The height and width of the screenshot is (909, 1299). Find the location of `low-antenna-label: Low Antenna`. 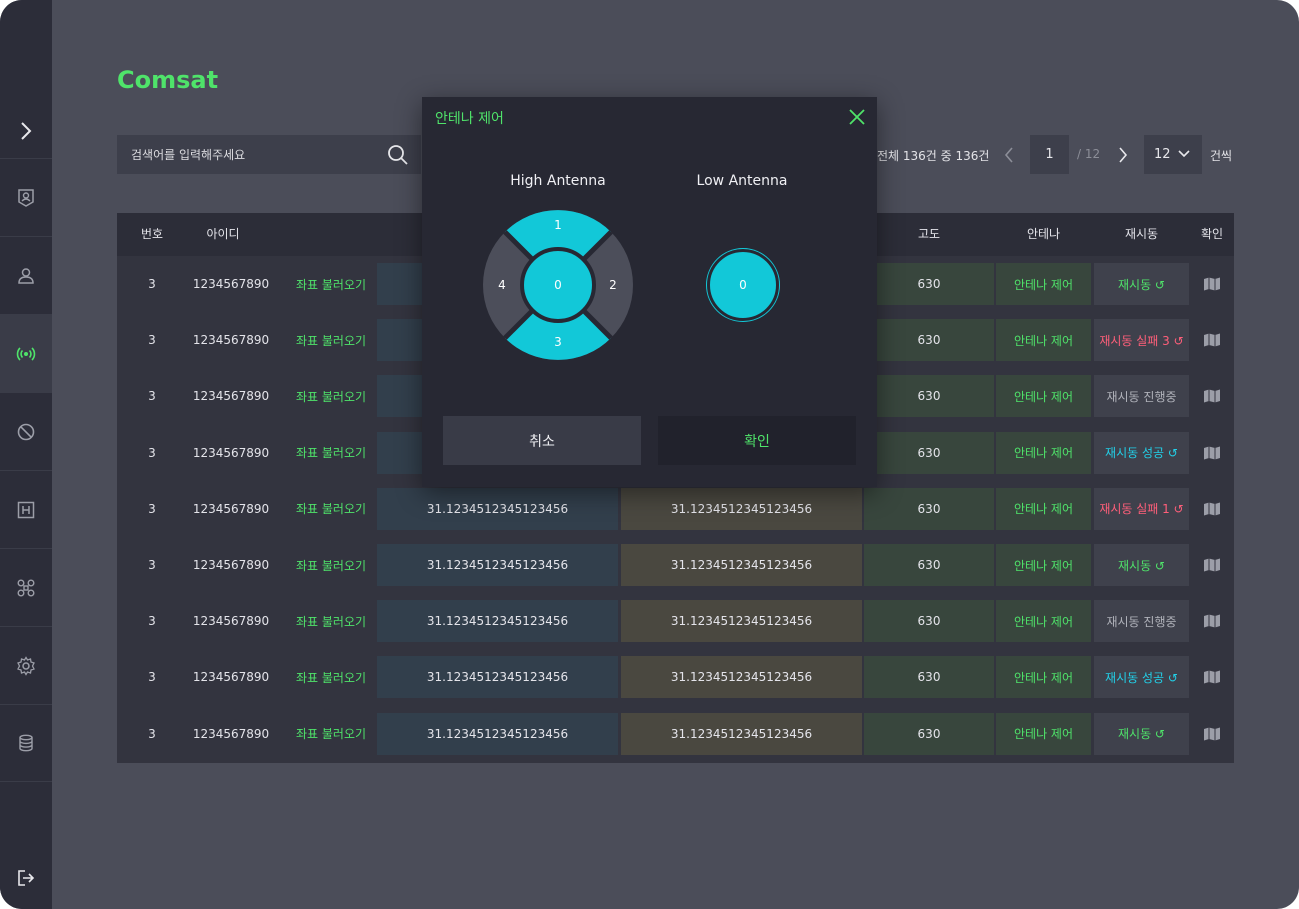

low-antenna-label: Low Antenna is located at coordinates (742, 181).